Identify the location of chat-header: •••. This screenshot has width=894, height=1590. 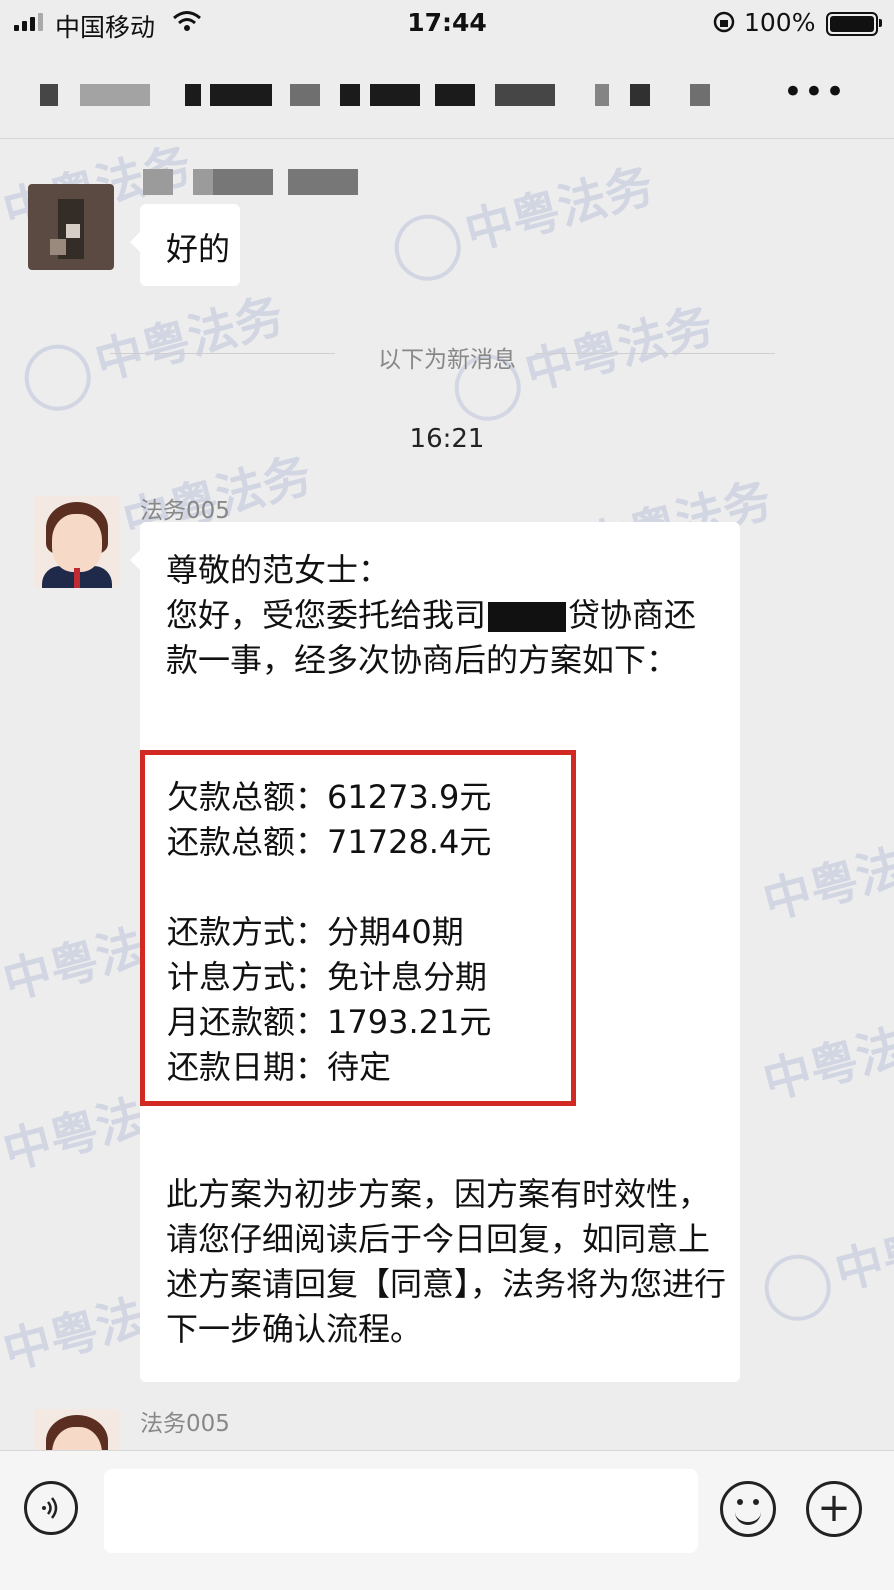
(447, 92).